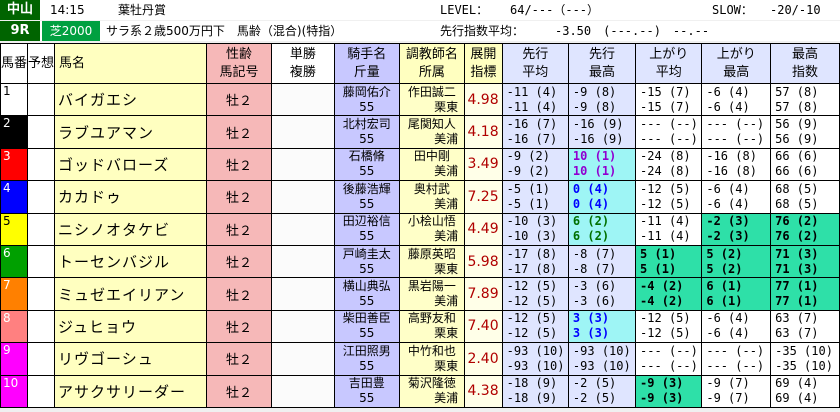 This screenshot has width=840, height=412. Describe the element at coordinates (366, 164) in the screenshot. I see `jockey: 石橋脩 55` at that location.